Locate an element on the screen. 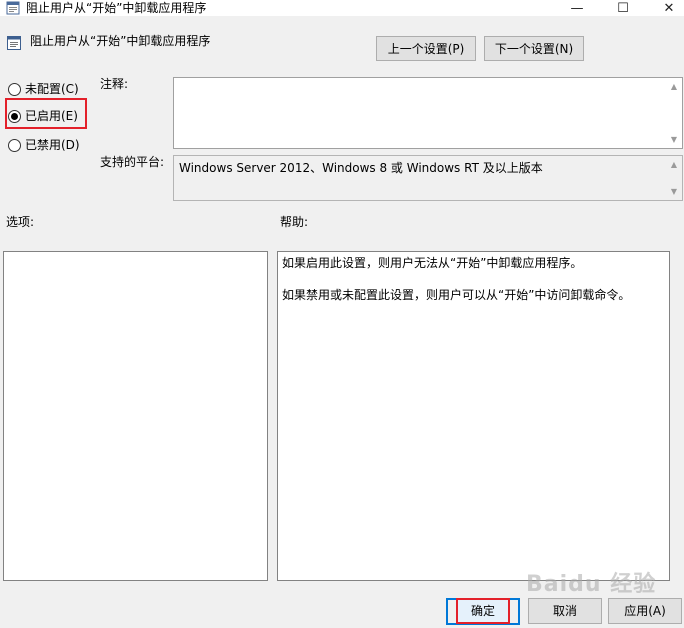  window-title: 阻止用户从“开始”中卸载应用程序 is located at coordinates (116, 8).